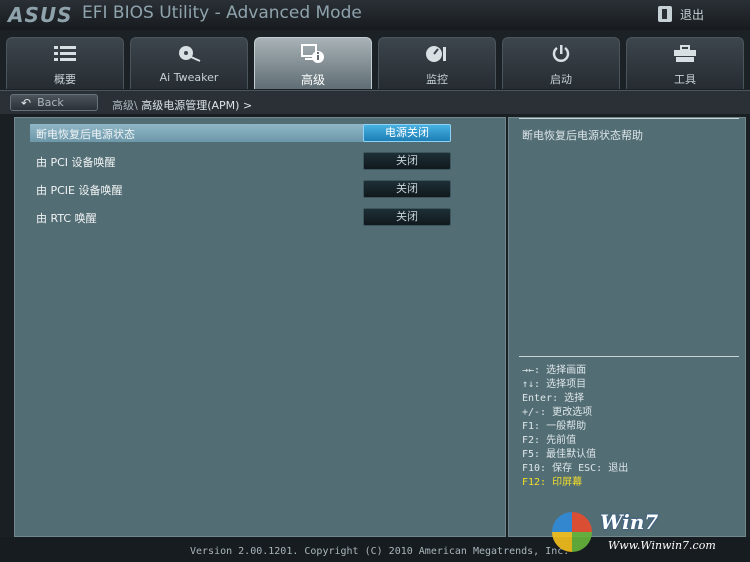 The height and width of the screenshot is (562, 750). I want to click on key-hint: F10: 保存 ESC: 退出, so click(575, 468).